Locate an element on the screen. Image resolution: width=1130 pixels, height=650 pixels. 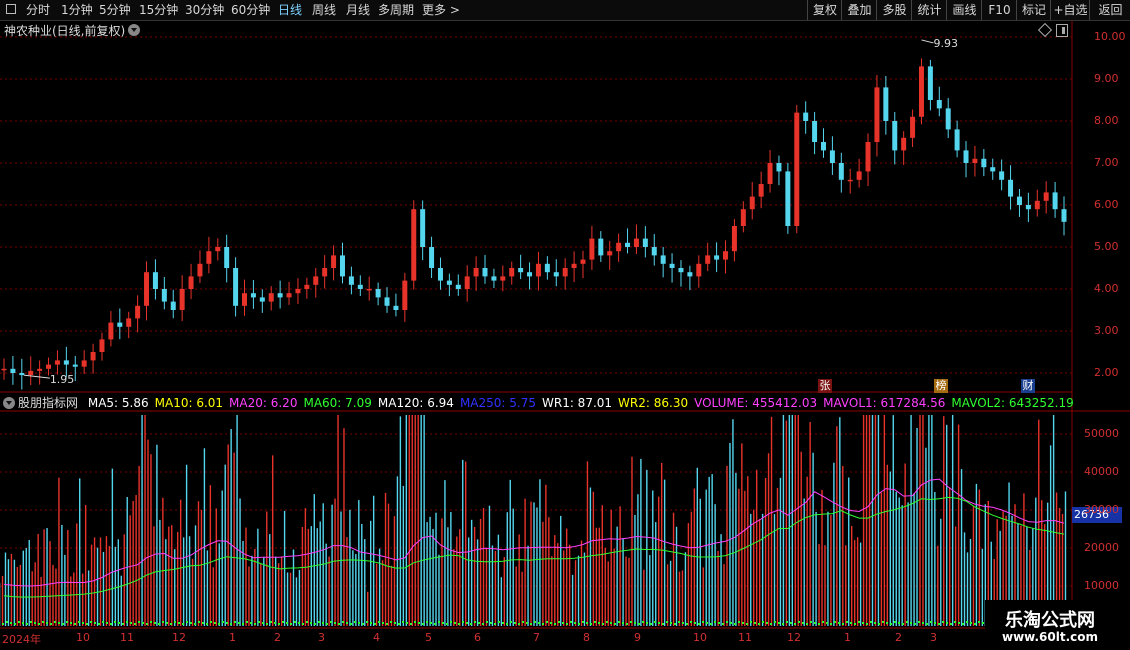
indicator-value-4: MA120: 6.94 is located at coordinates (415, 403).